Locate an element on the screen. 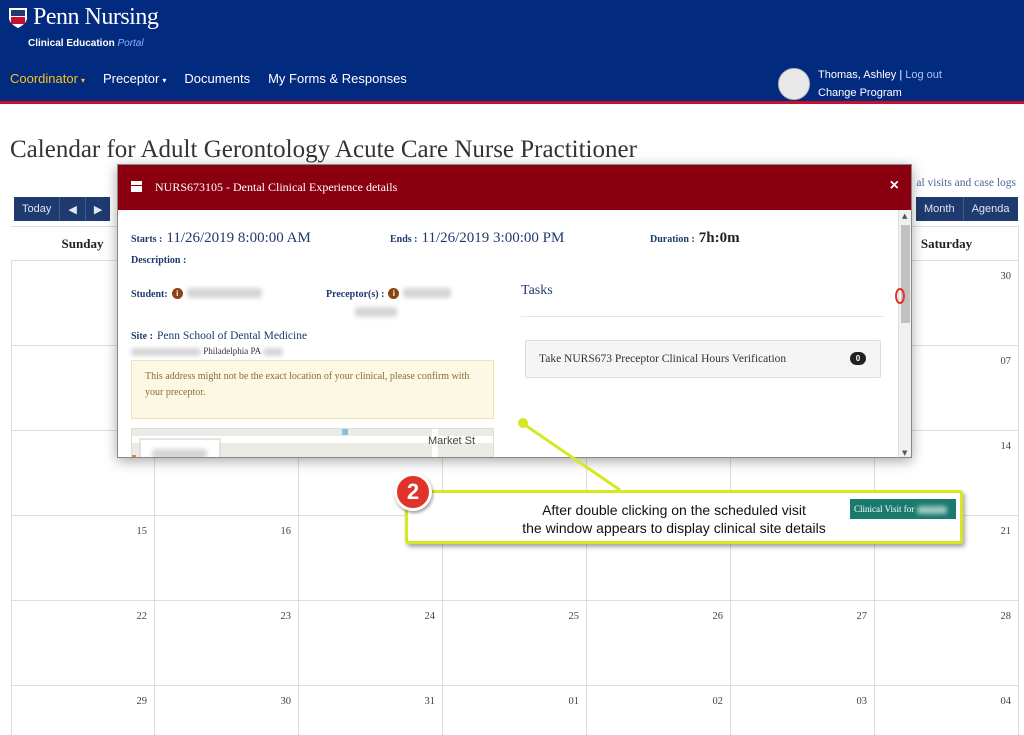 The image size is (1024, 735). clinical-visit-chip: Clinical Visit for is located at coordinates (903, 509).